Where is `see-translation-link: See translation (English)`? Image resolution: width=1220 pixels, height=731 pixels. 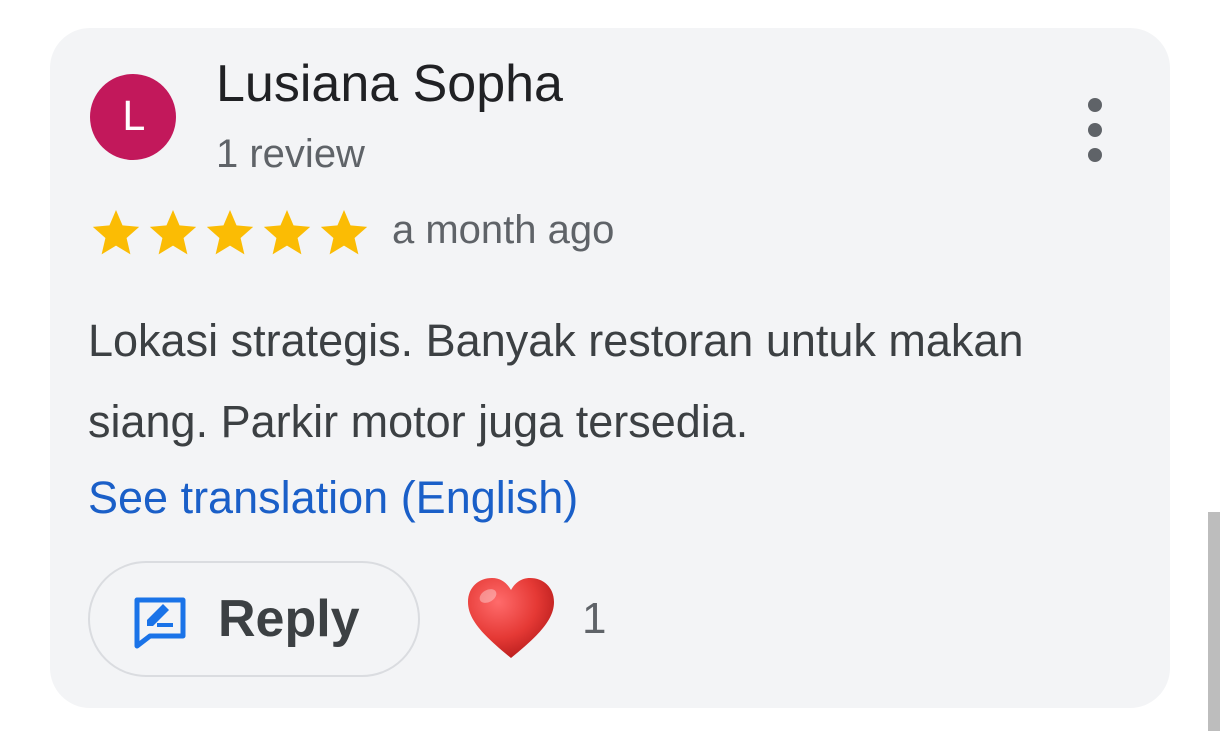 see-translation-link: See translation (English) is located at coordinates (333, 498).